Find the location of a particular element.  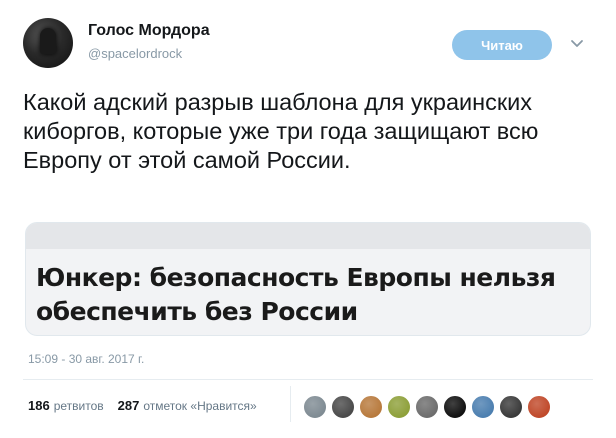

chevron-down-icon is located at coordinates (577, 44).